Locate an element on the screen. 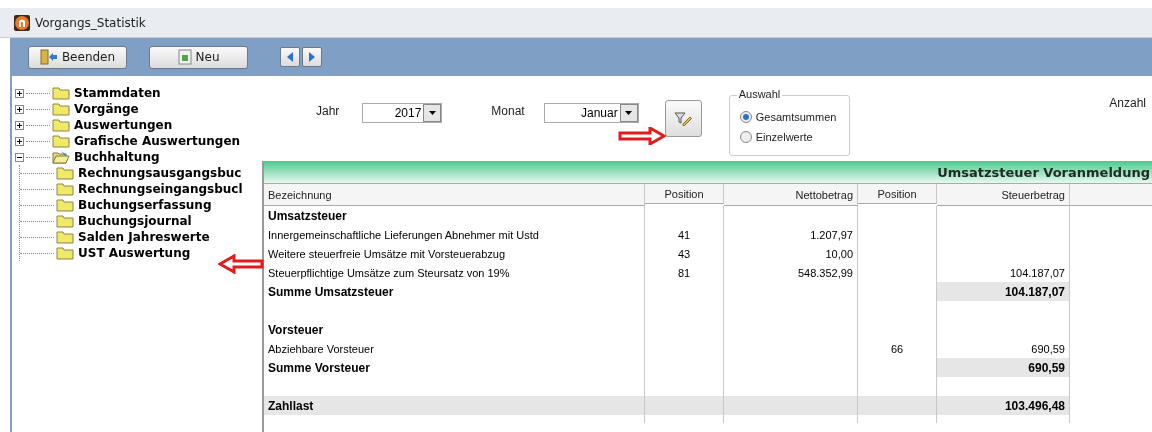 The height and width of the screenshot is (432, 1152). year-dropdown: 2017 is located at coordinates (402, 113).